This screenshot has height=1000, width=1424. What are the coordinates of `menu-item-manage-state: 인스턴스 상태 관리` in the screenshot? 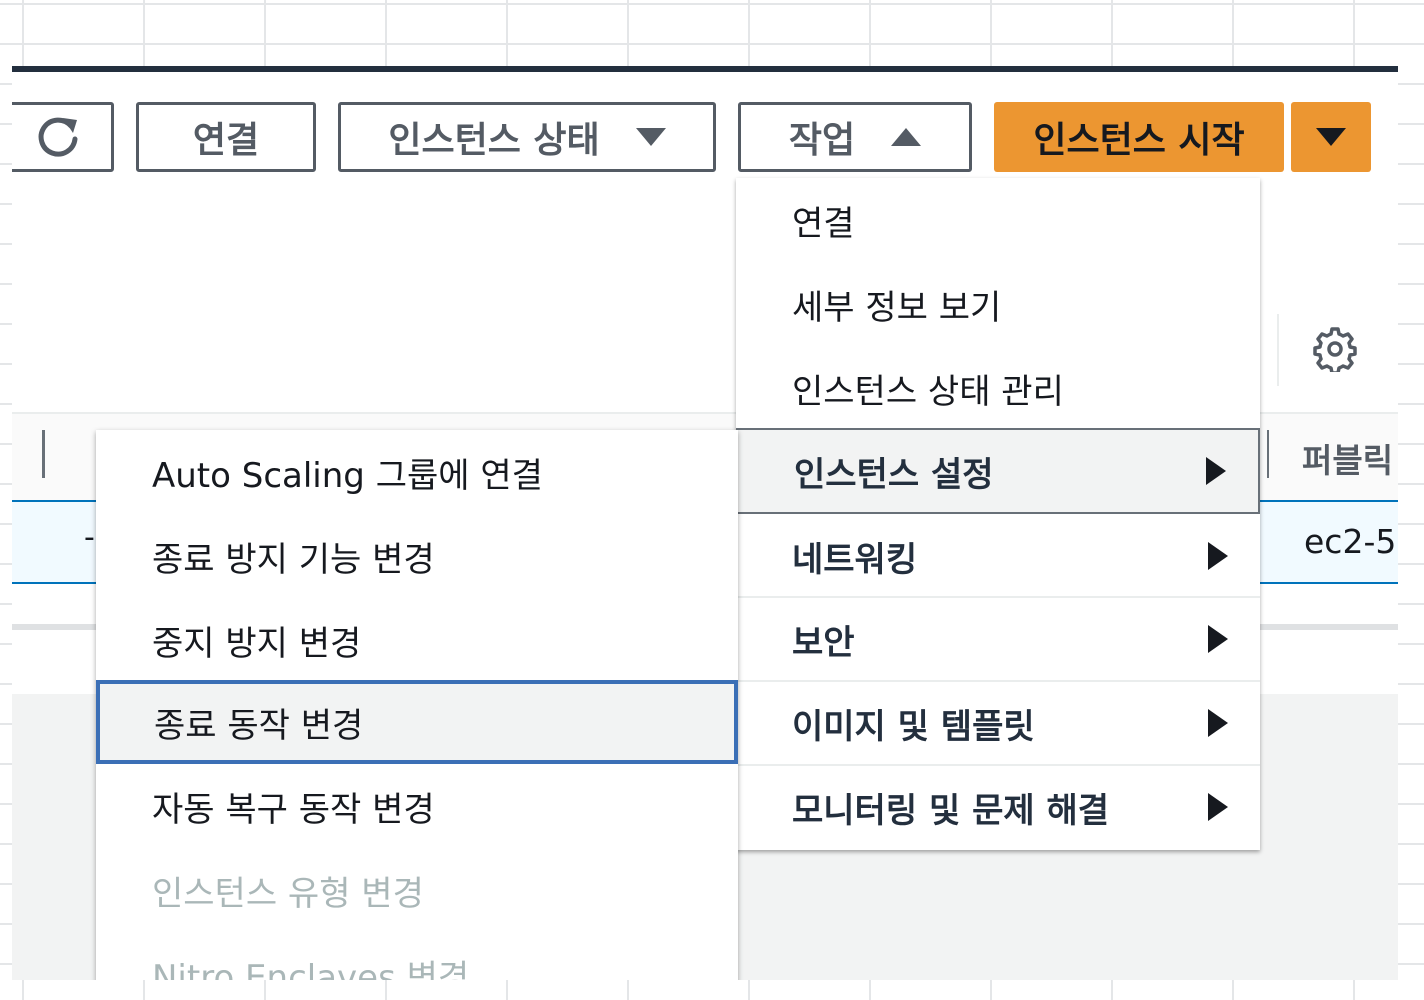 It's located at (998, 388).